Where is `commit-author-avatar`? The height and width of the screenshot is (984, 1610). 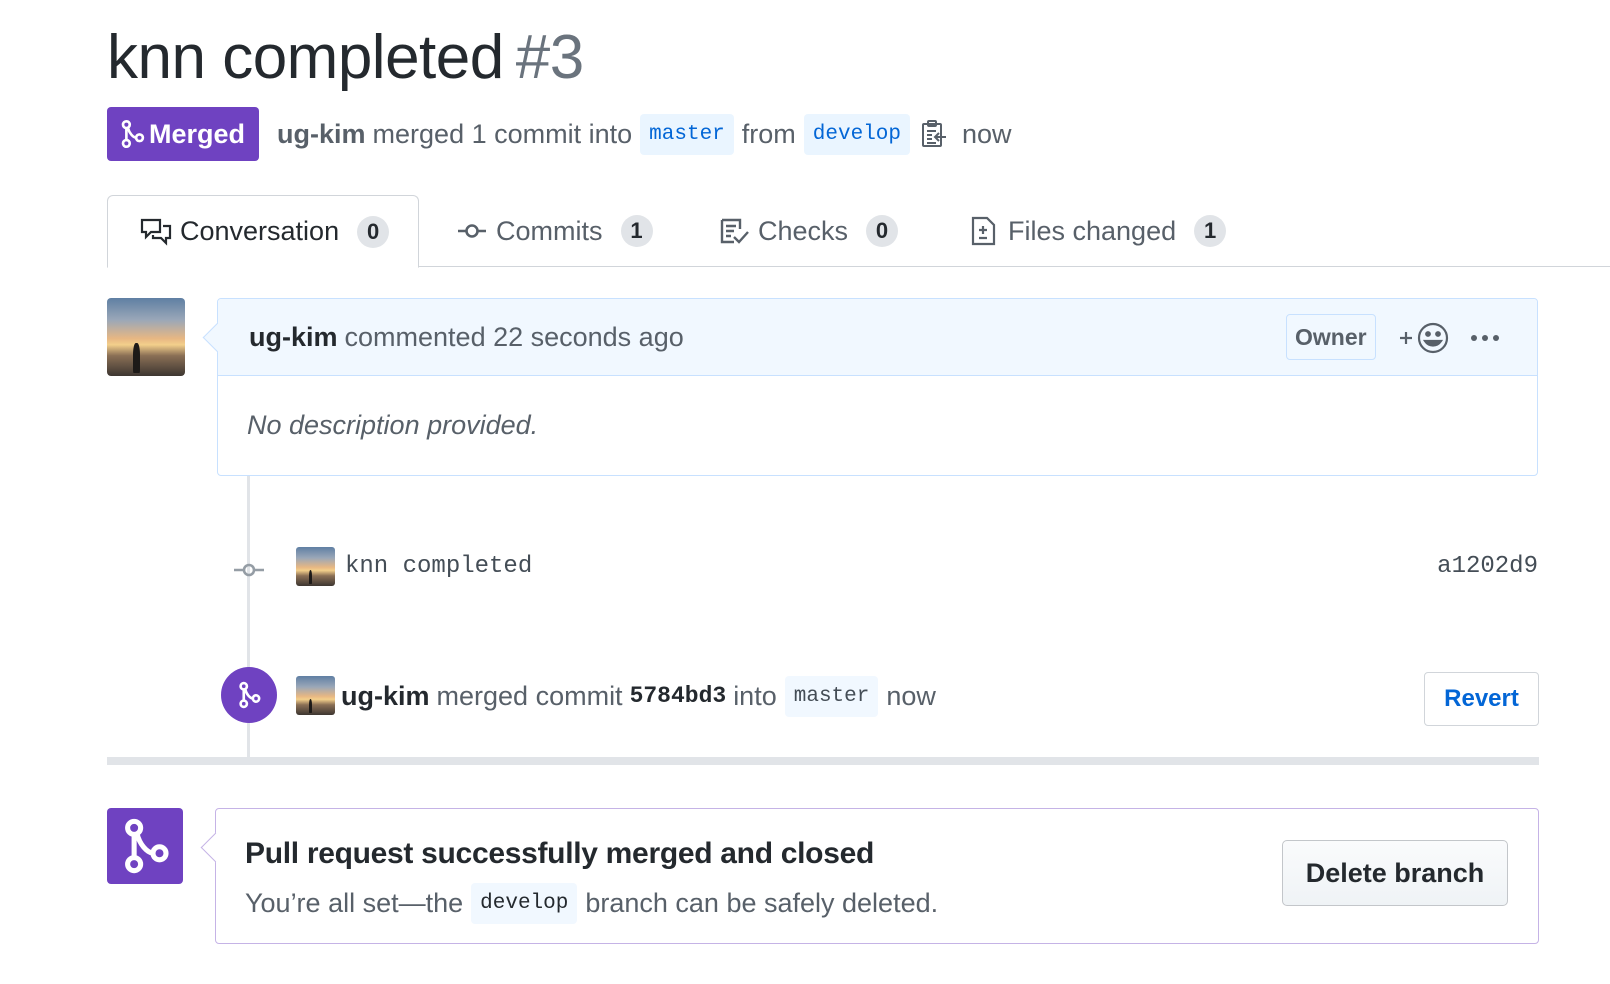
commit-author-avatar is located at coordinates (315, 566).